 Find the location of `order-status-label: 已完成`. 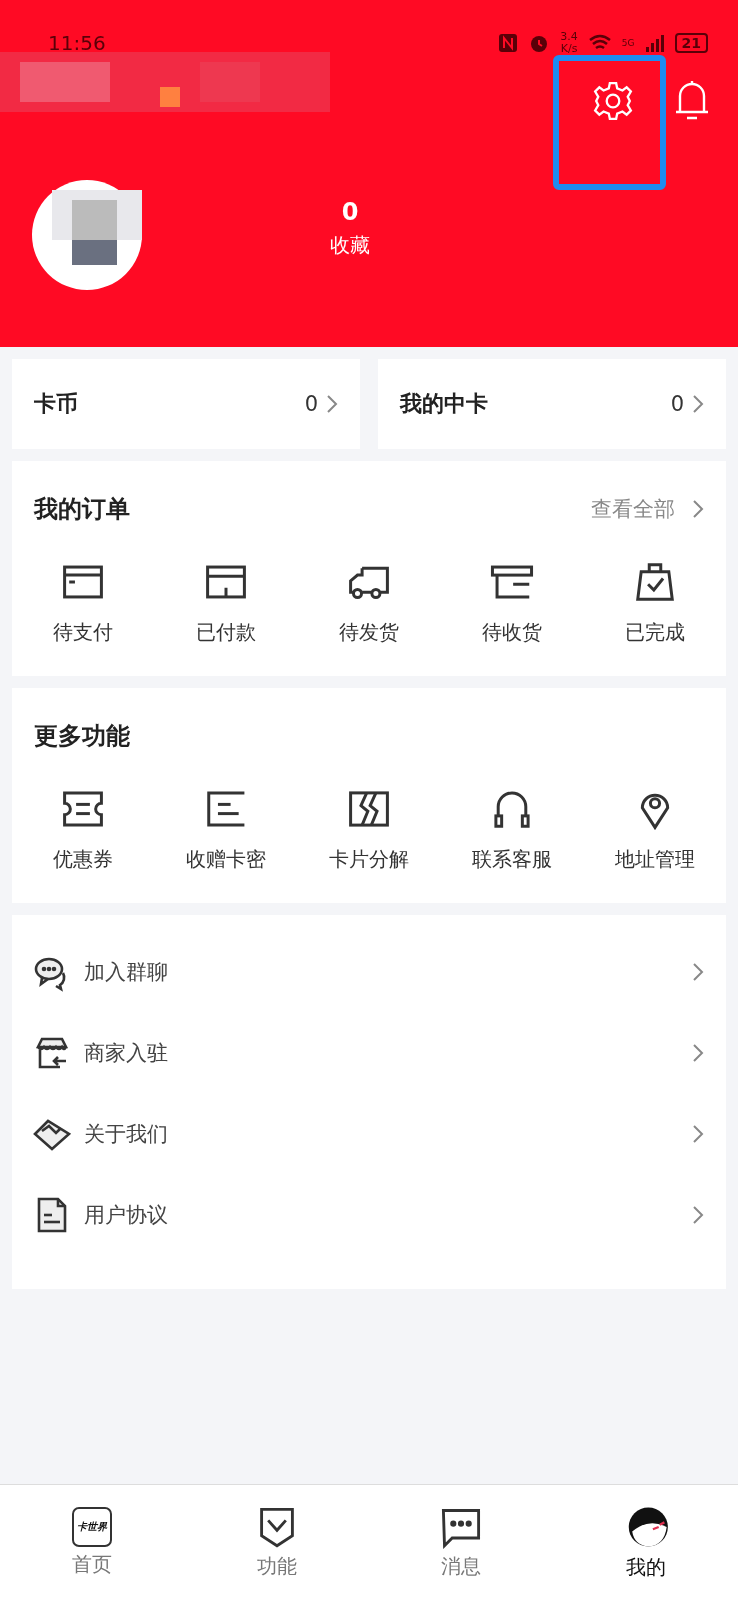

order-status-label: 已完成 is located at coordinates (654, 632).